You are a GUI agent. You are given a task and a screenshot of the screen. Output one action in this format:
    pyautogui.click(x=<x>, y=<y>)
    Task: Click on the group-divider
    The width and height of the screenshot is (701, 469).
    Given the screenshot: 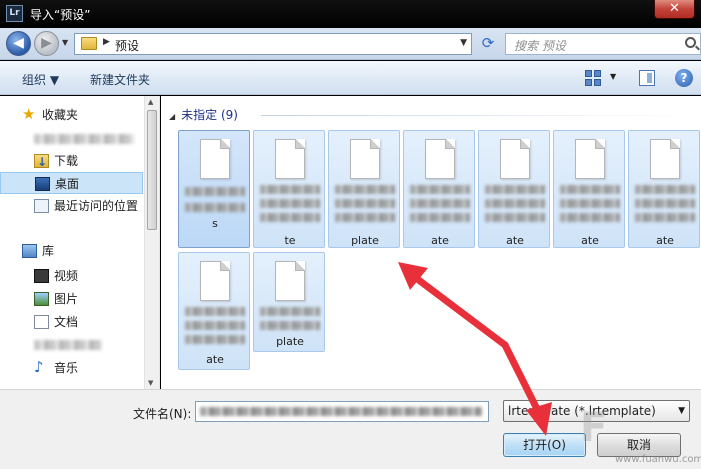 What is the action you would take?
    pyautogui.click(x=476, y=115)
    